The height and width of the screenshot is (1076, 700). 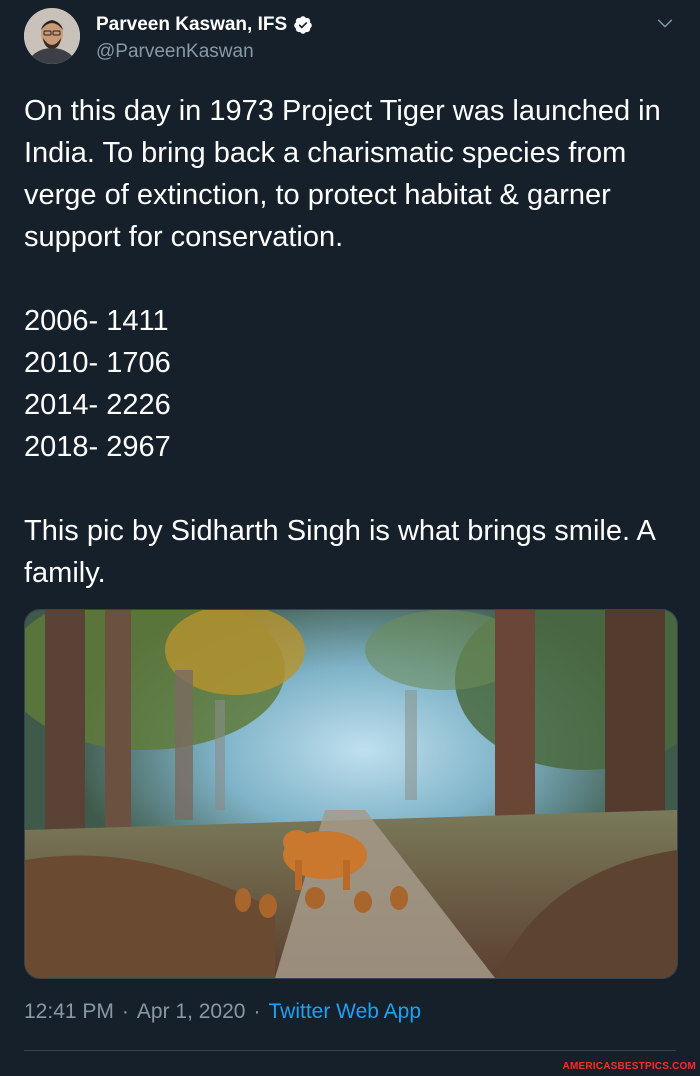 What do you see at coordinates (665, 23) in the screenshot?
I see `chevron-down-icon` at bounding box center [665, 23].